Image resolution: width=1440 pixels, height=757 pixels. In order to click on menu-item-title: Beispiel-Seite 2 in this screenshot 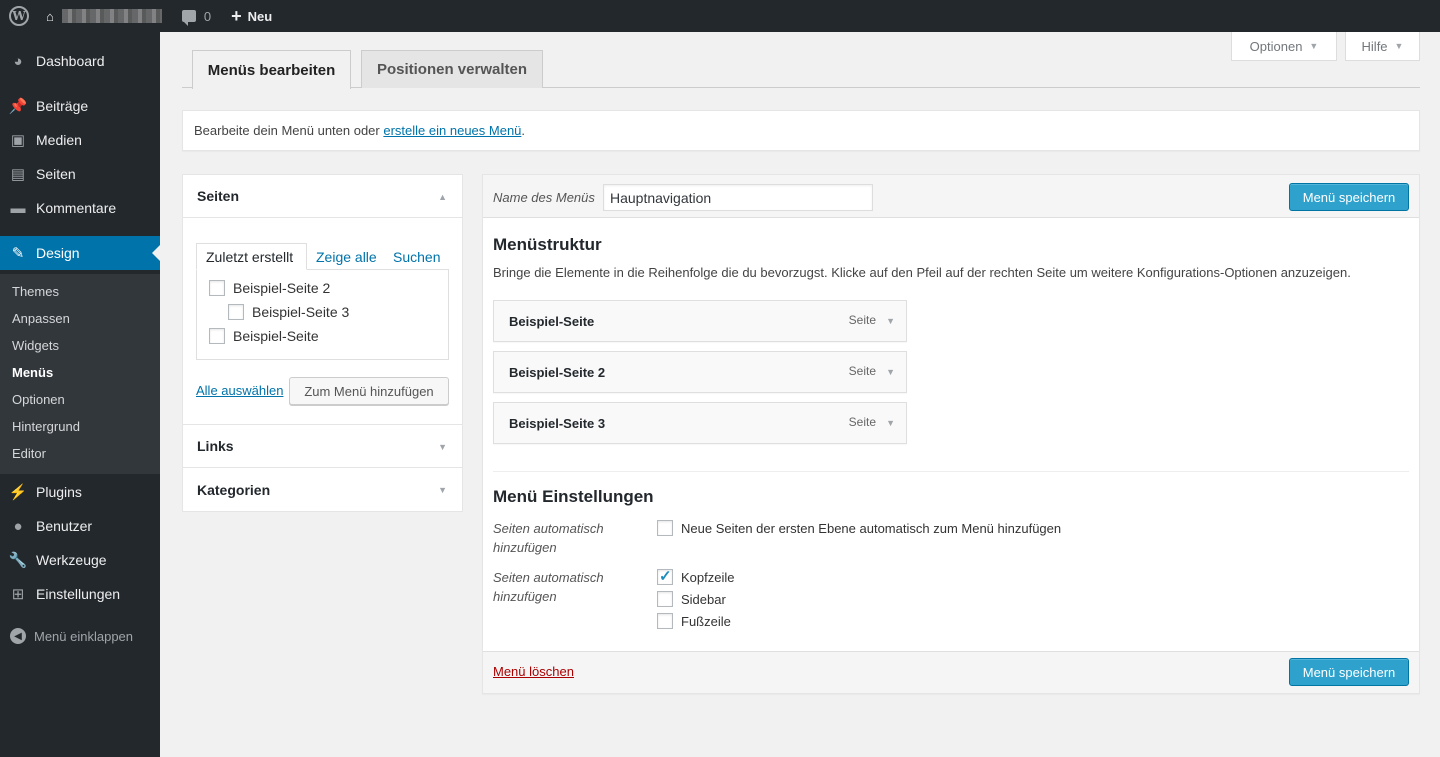, I will do `click(557, 372)`.